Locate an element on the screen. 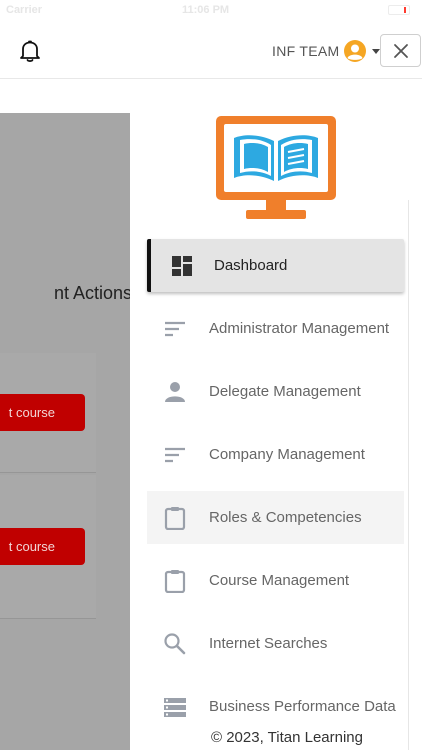 The width and height of the screenshot is (422, 750). footer-copyright: © 2023, Titan Learning is located at coordinates (287, 737).